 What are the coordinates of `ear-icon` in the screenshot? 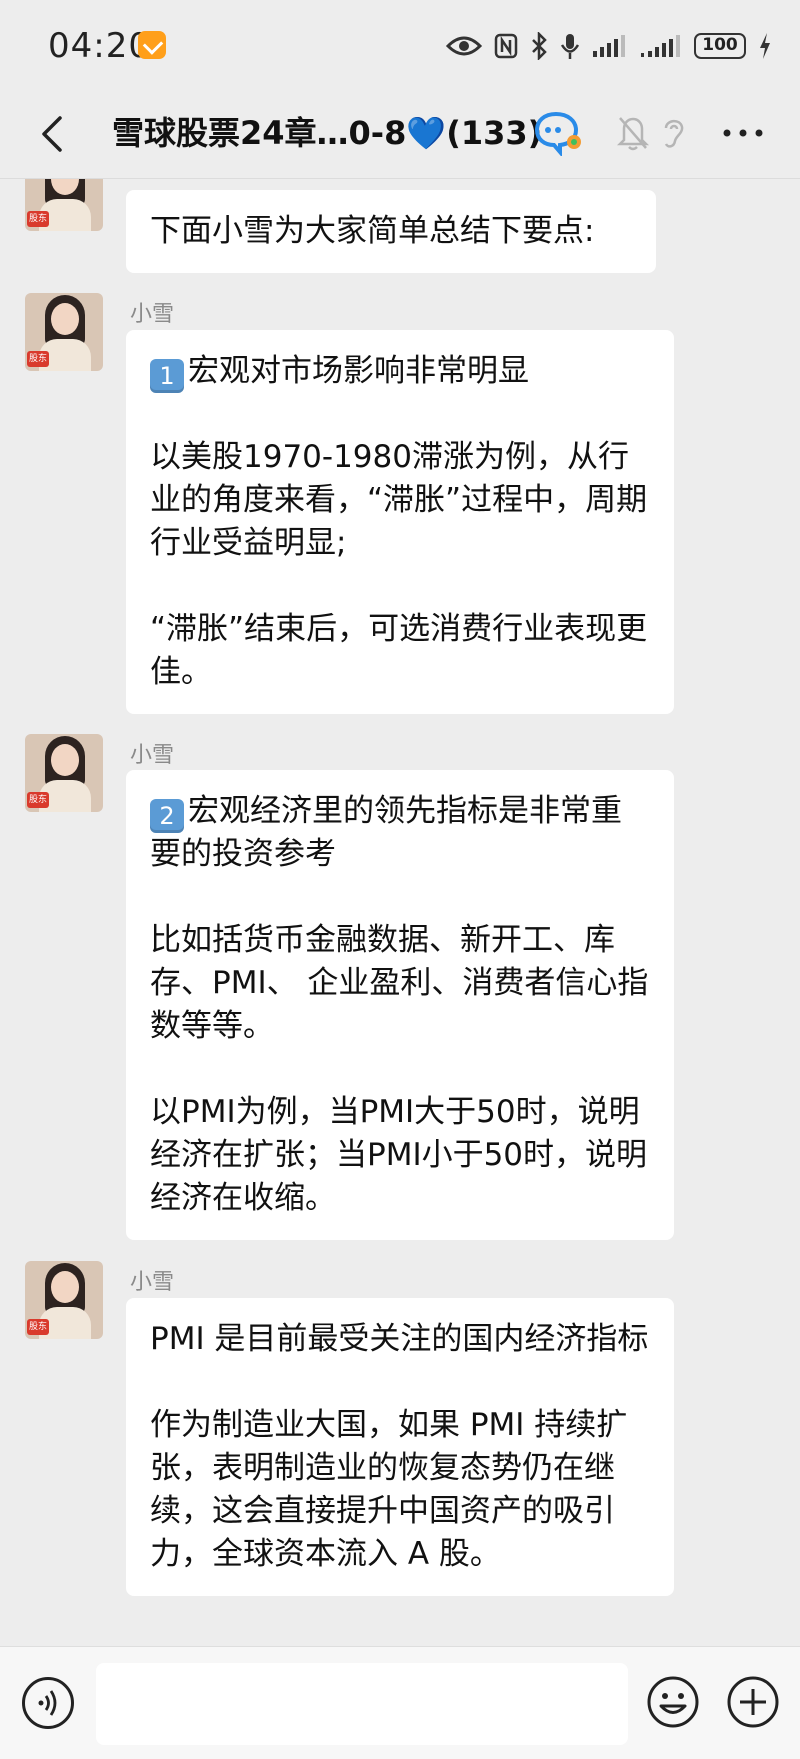 It's located at (673, 133).